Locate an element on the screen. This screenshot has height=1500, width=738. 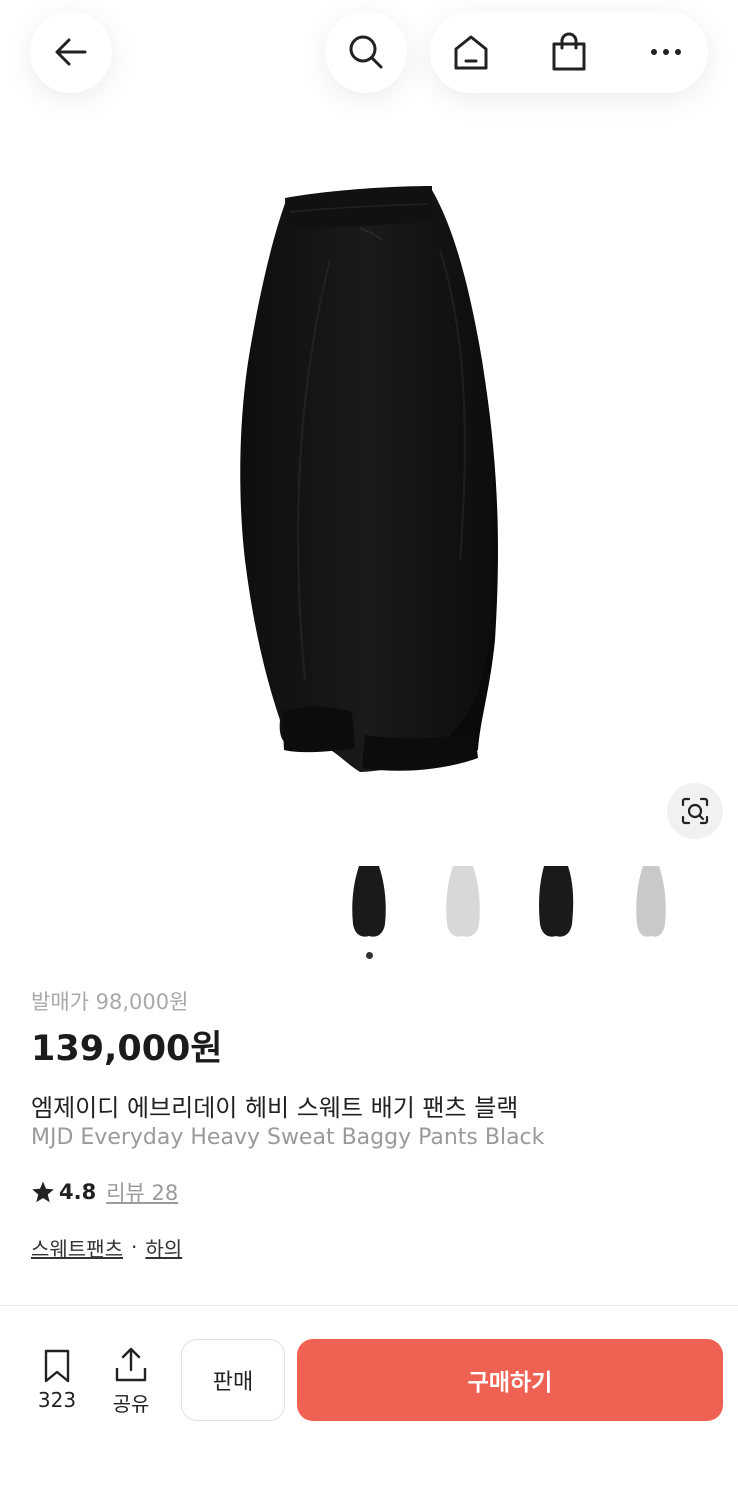
bookmark-icon is located at coordinates (57, 1366).